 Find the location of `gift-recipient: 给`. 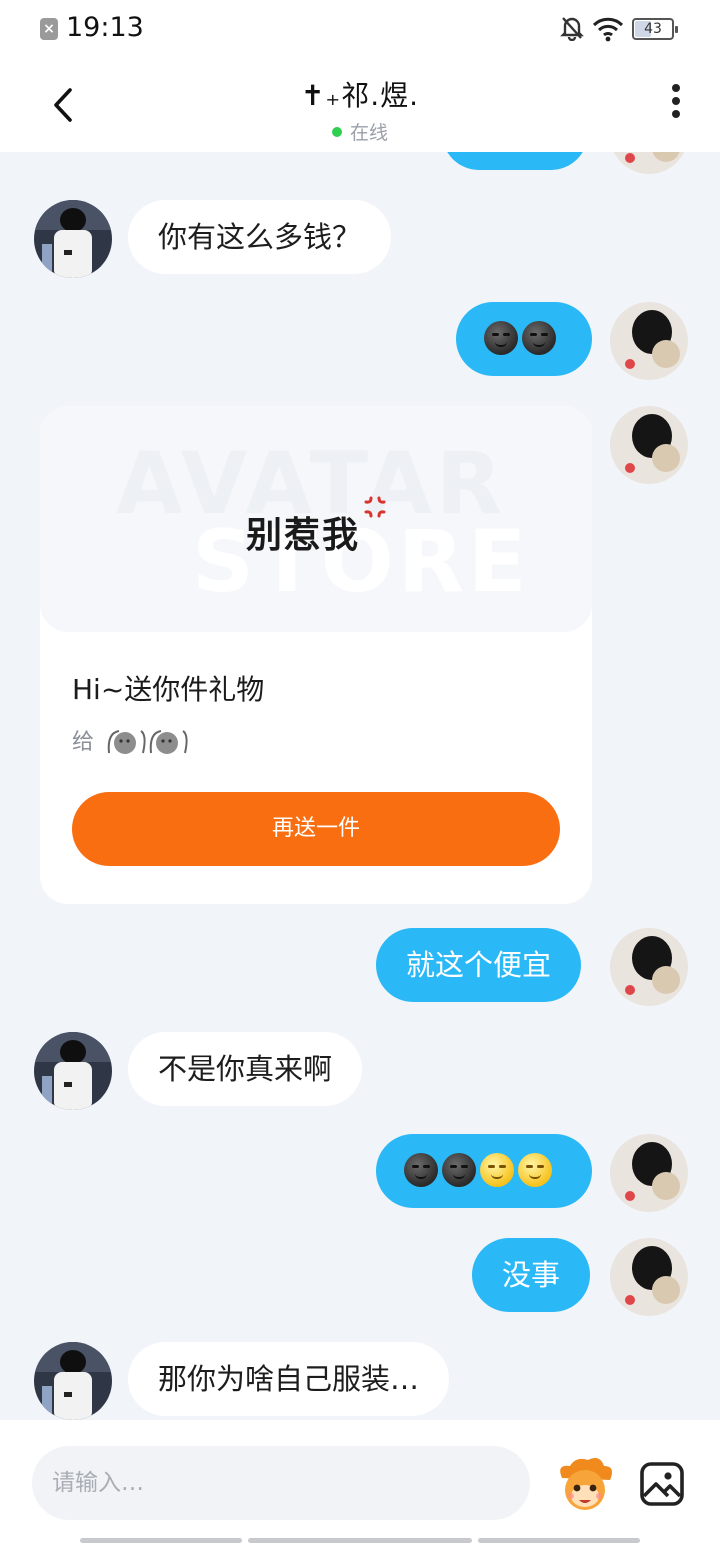

gift-recipient: 给 is located at coordinates (131, 740).